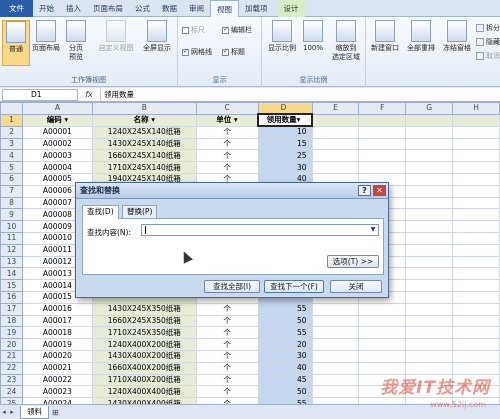  What do you see at coordinates (11, 144) in the screenshot?
I see `row-header: 3` at bounding box center [11, 144].